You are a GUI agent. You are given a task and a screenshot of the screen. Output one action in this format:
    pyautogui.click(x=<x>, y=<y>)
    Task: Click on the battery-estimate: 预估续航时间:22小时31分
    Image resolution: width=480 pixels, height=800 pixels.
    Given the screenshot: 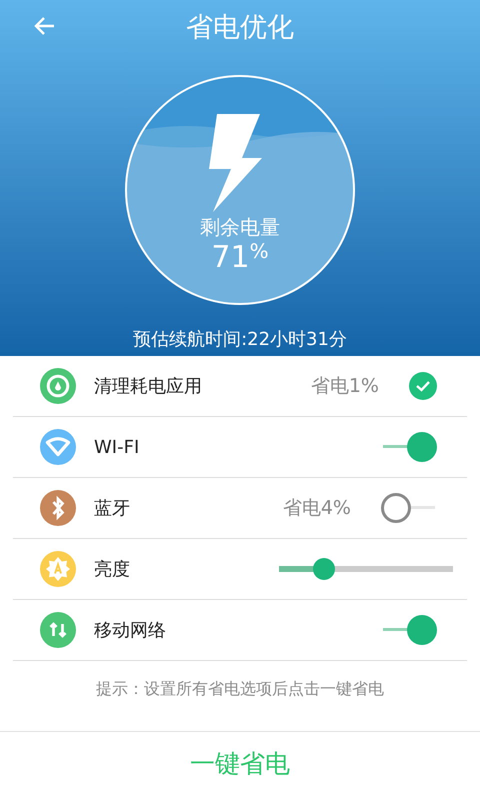 What is the action you would take?
    pyautogui.click(x=240, y=340)
    